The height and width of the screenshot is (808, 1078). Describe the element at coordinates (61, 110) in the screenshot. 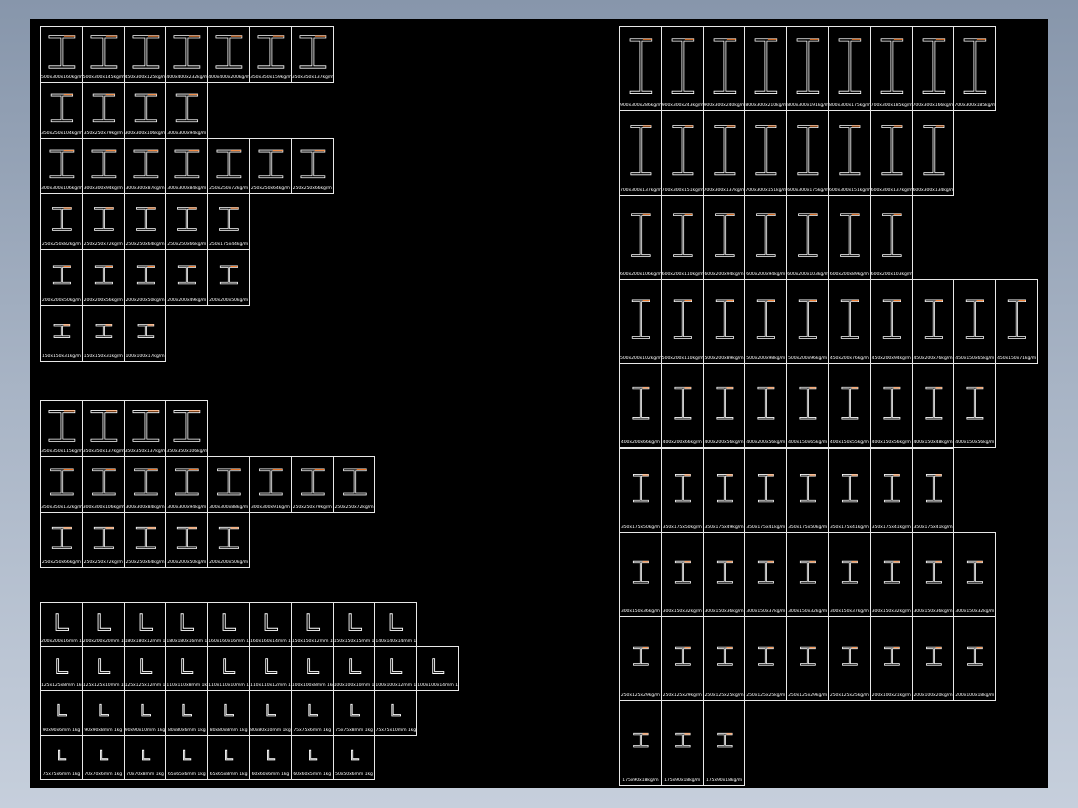

I see `hw-wide-flange-profile-cell: 350x250x104kg/m` at that location.